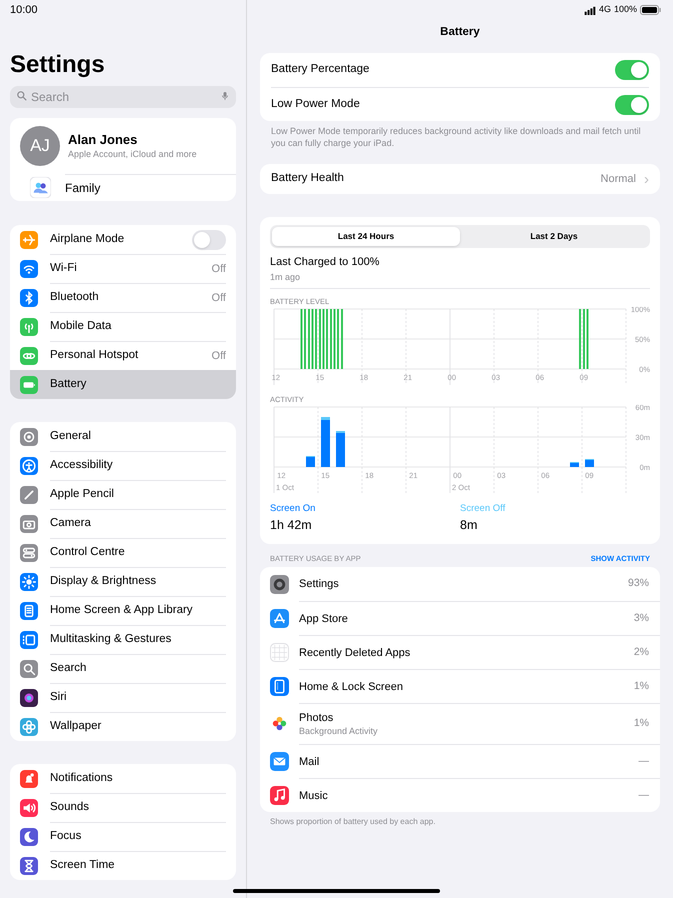 The width and height of the screenshot is (673, 898). Describe the element at coordinates (123, 778) in the screenshot. I see `settings-item: Notifications` at that location.